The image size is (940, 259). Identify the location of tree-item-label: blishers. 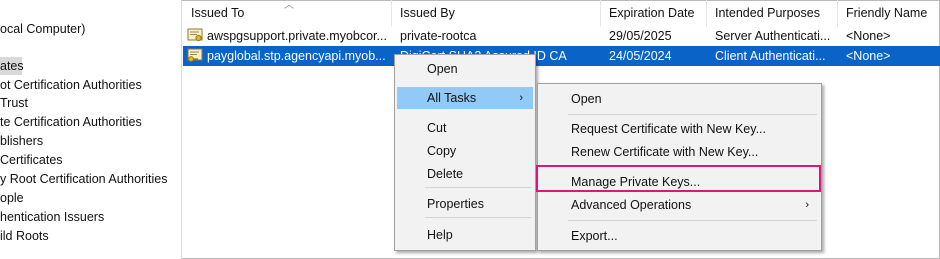
(22, 141).